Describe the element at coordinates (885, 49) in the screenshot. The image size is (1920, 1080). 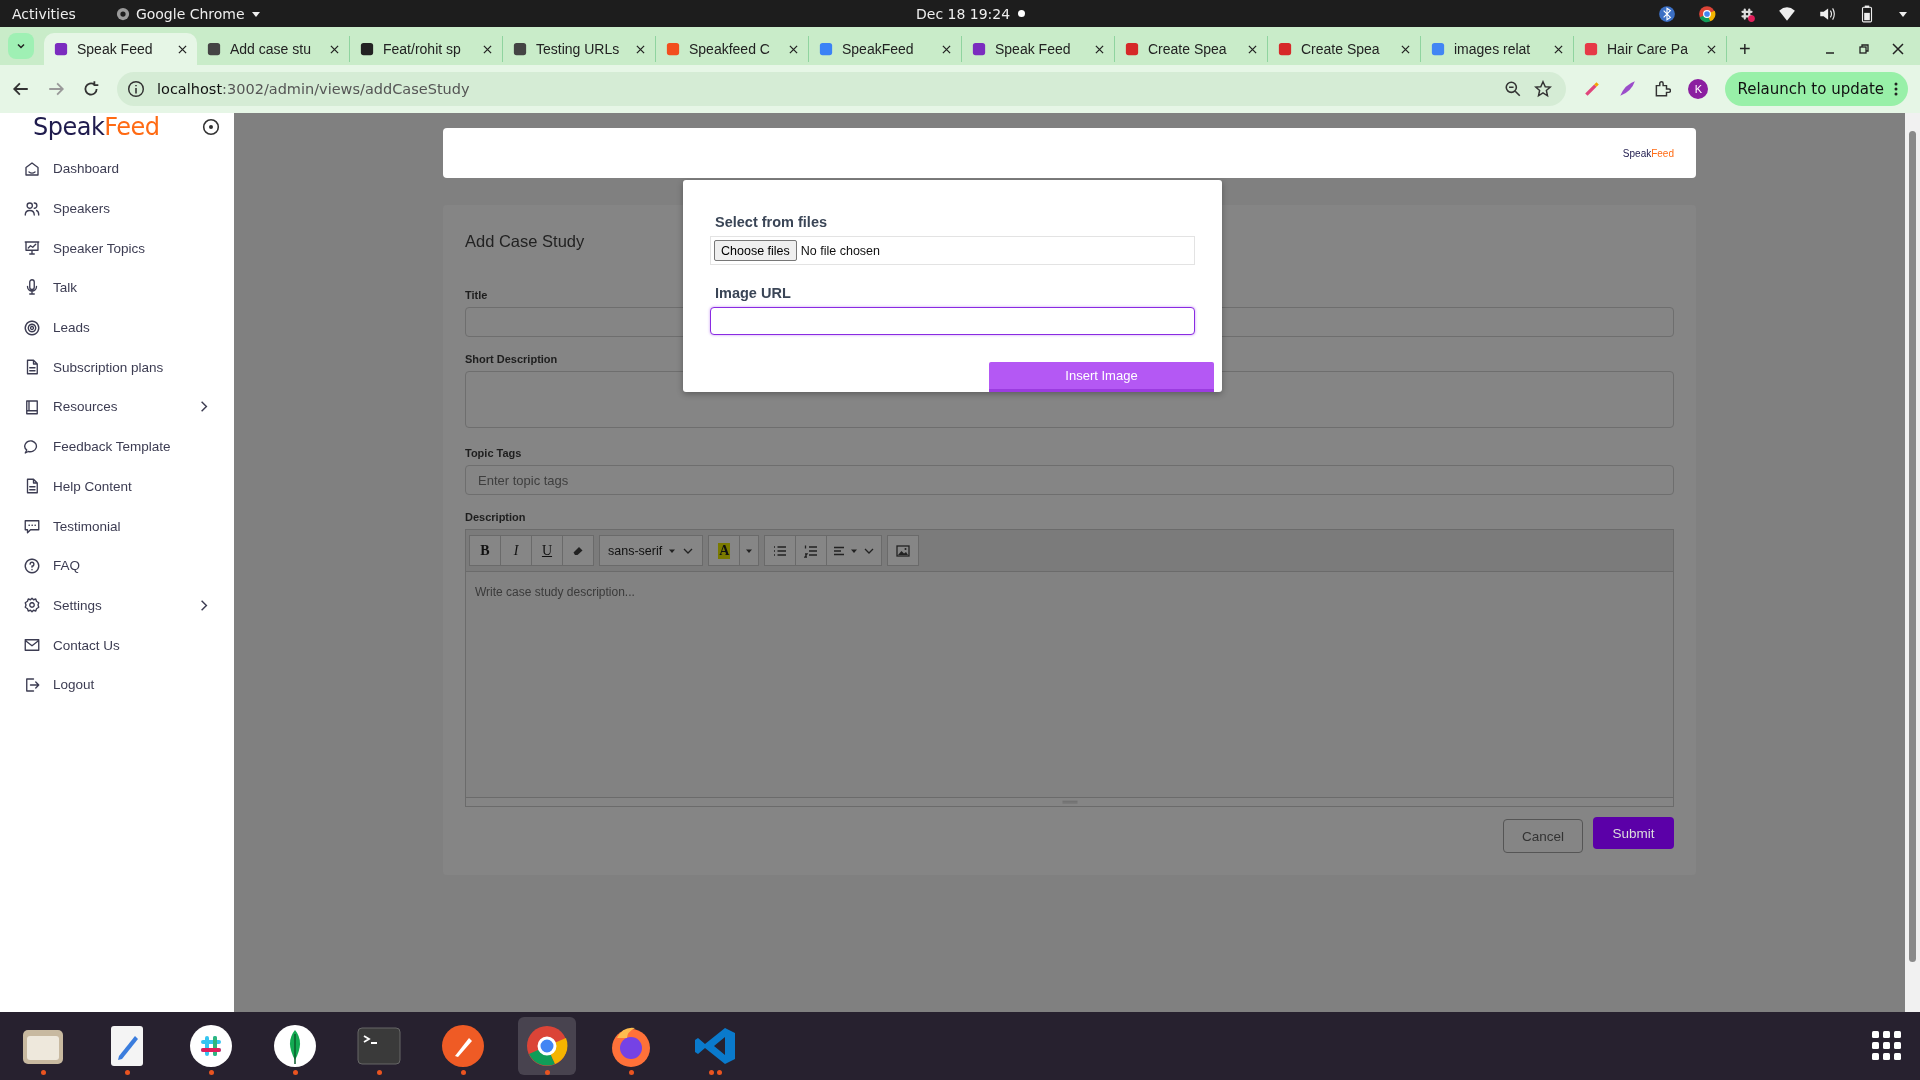
I see `browser-tab: SpeakFeed` at that location.